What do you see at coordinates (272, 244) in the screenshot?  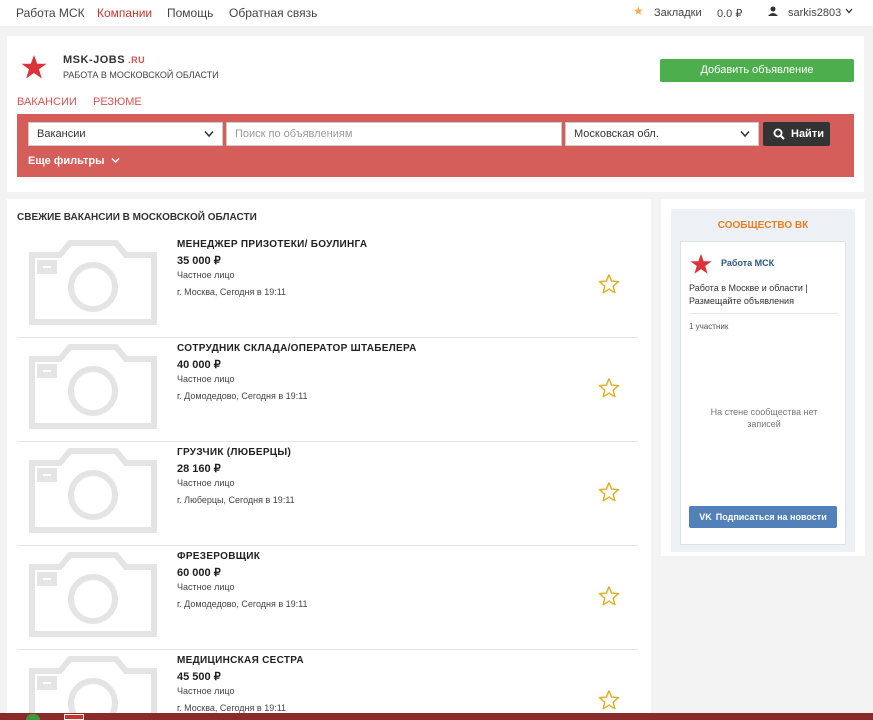 I see `listing-title: МЕНЕДЖЕР ПРИЗОТЕКИ/ БОУЛИНГА` at bounding box center [272, 244].